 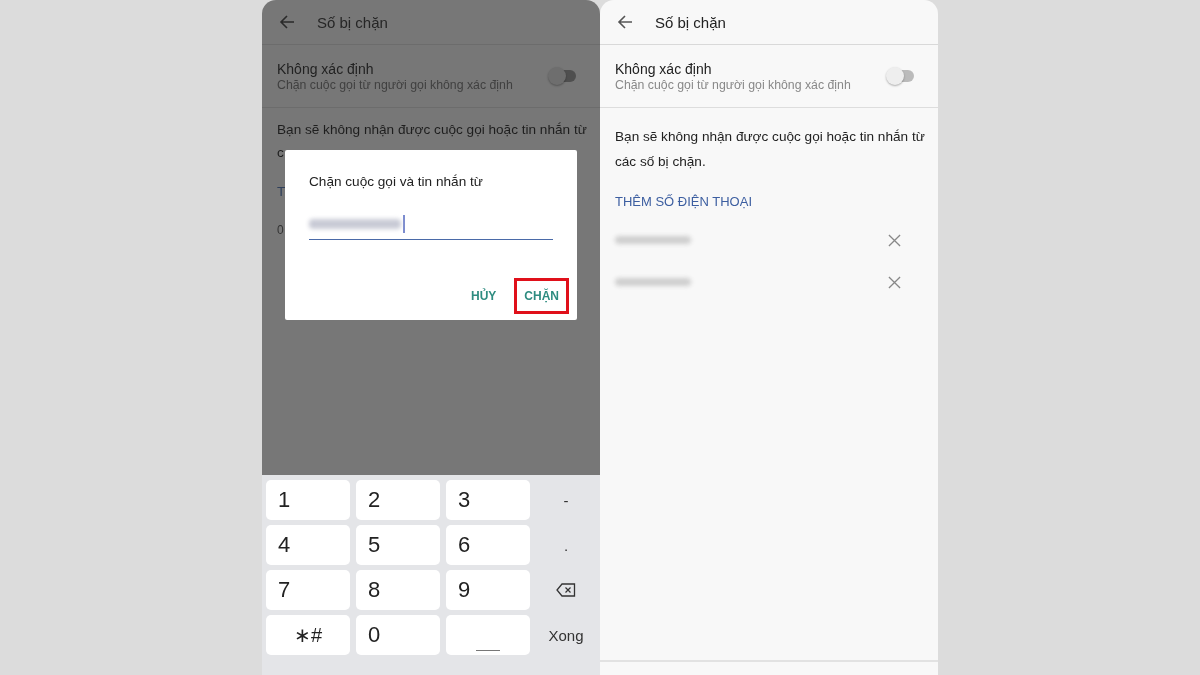 What do you see at coordinates (282, 191) in the screenshot?
I see `covered-text: T` at bounding box center [282, 191].